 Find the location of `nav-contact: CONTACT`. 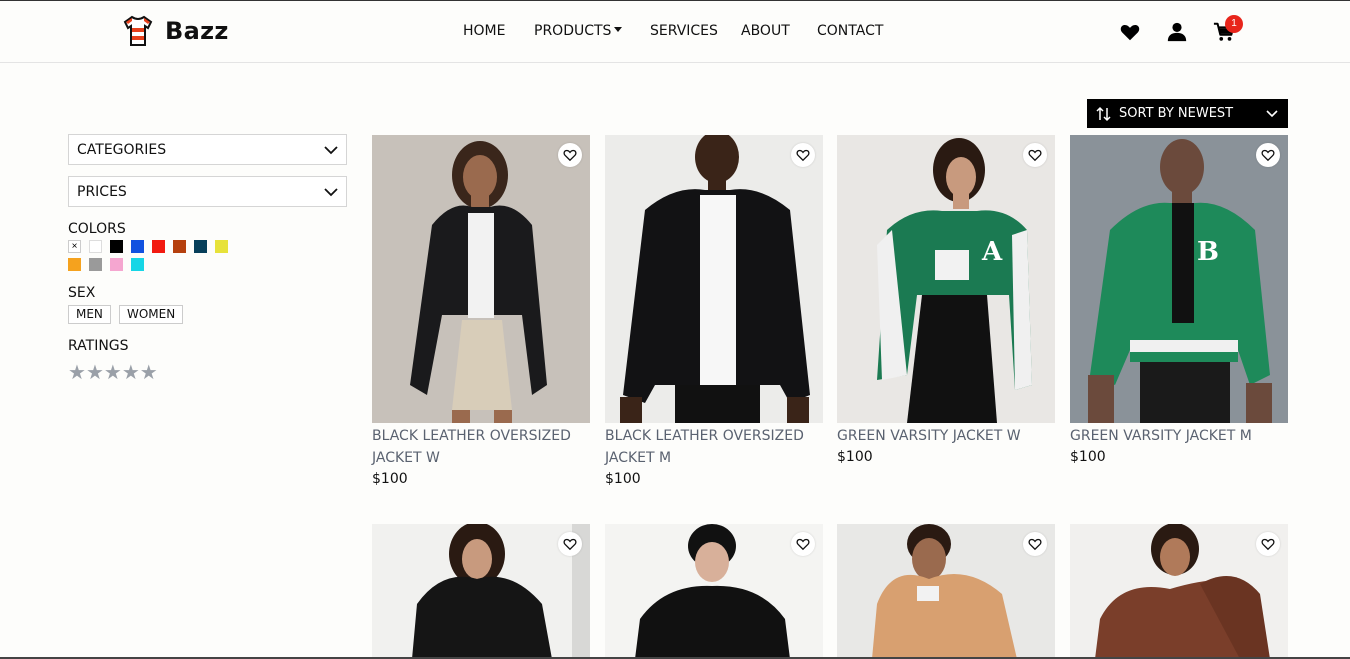

nav-contact: CONTACT is located at coordinates (850, 31).